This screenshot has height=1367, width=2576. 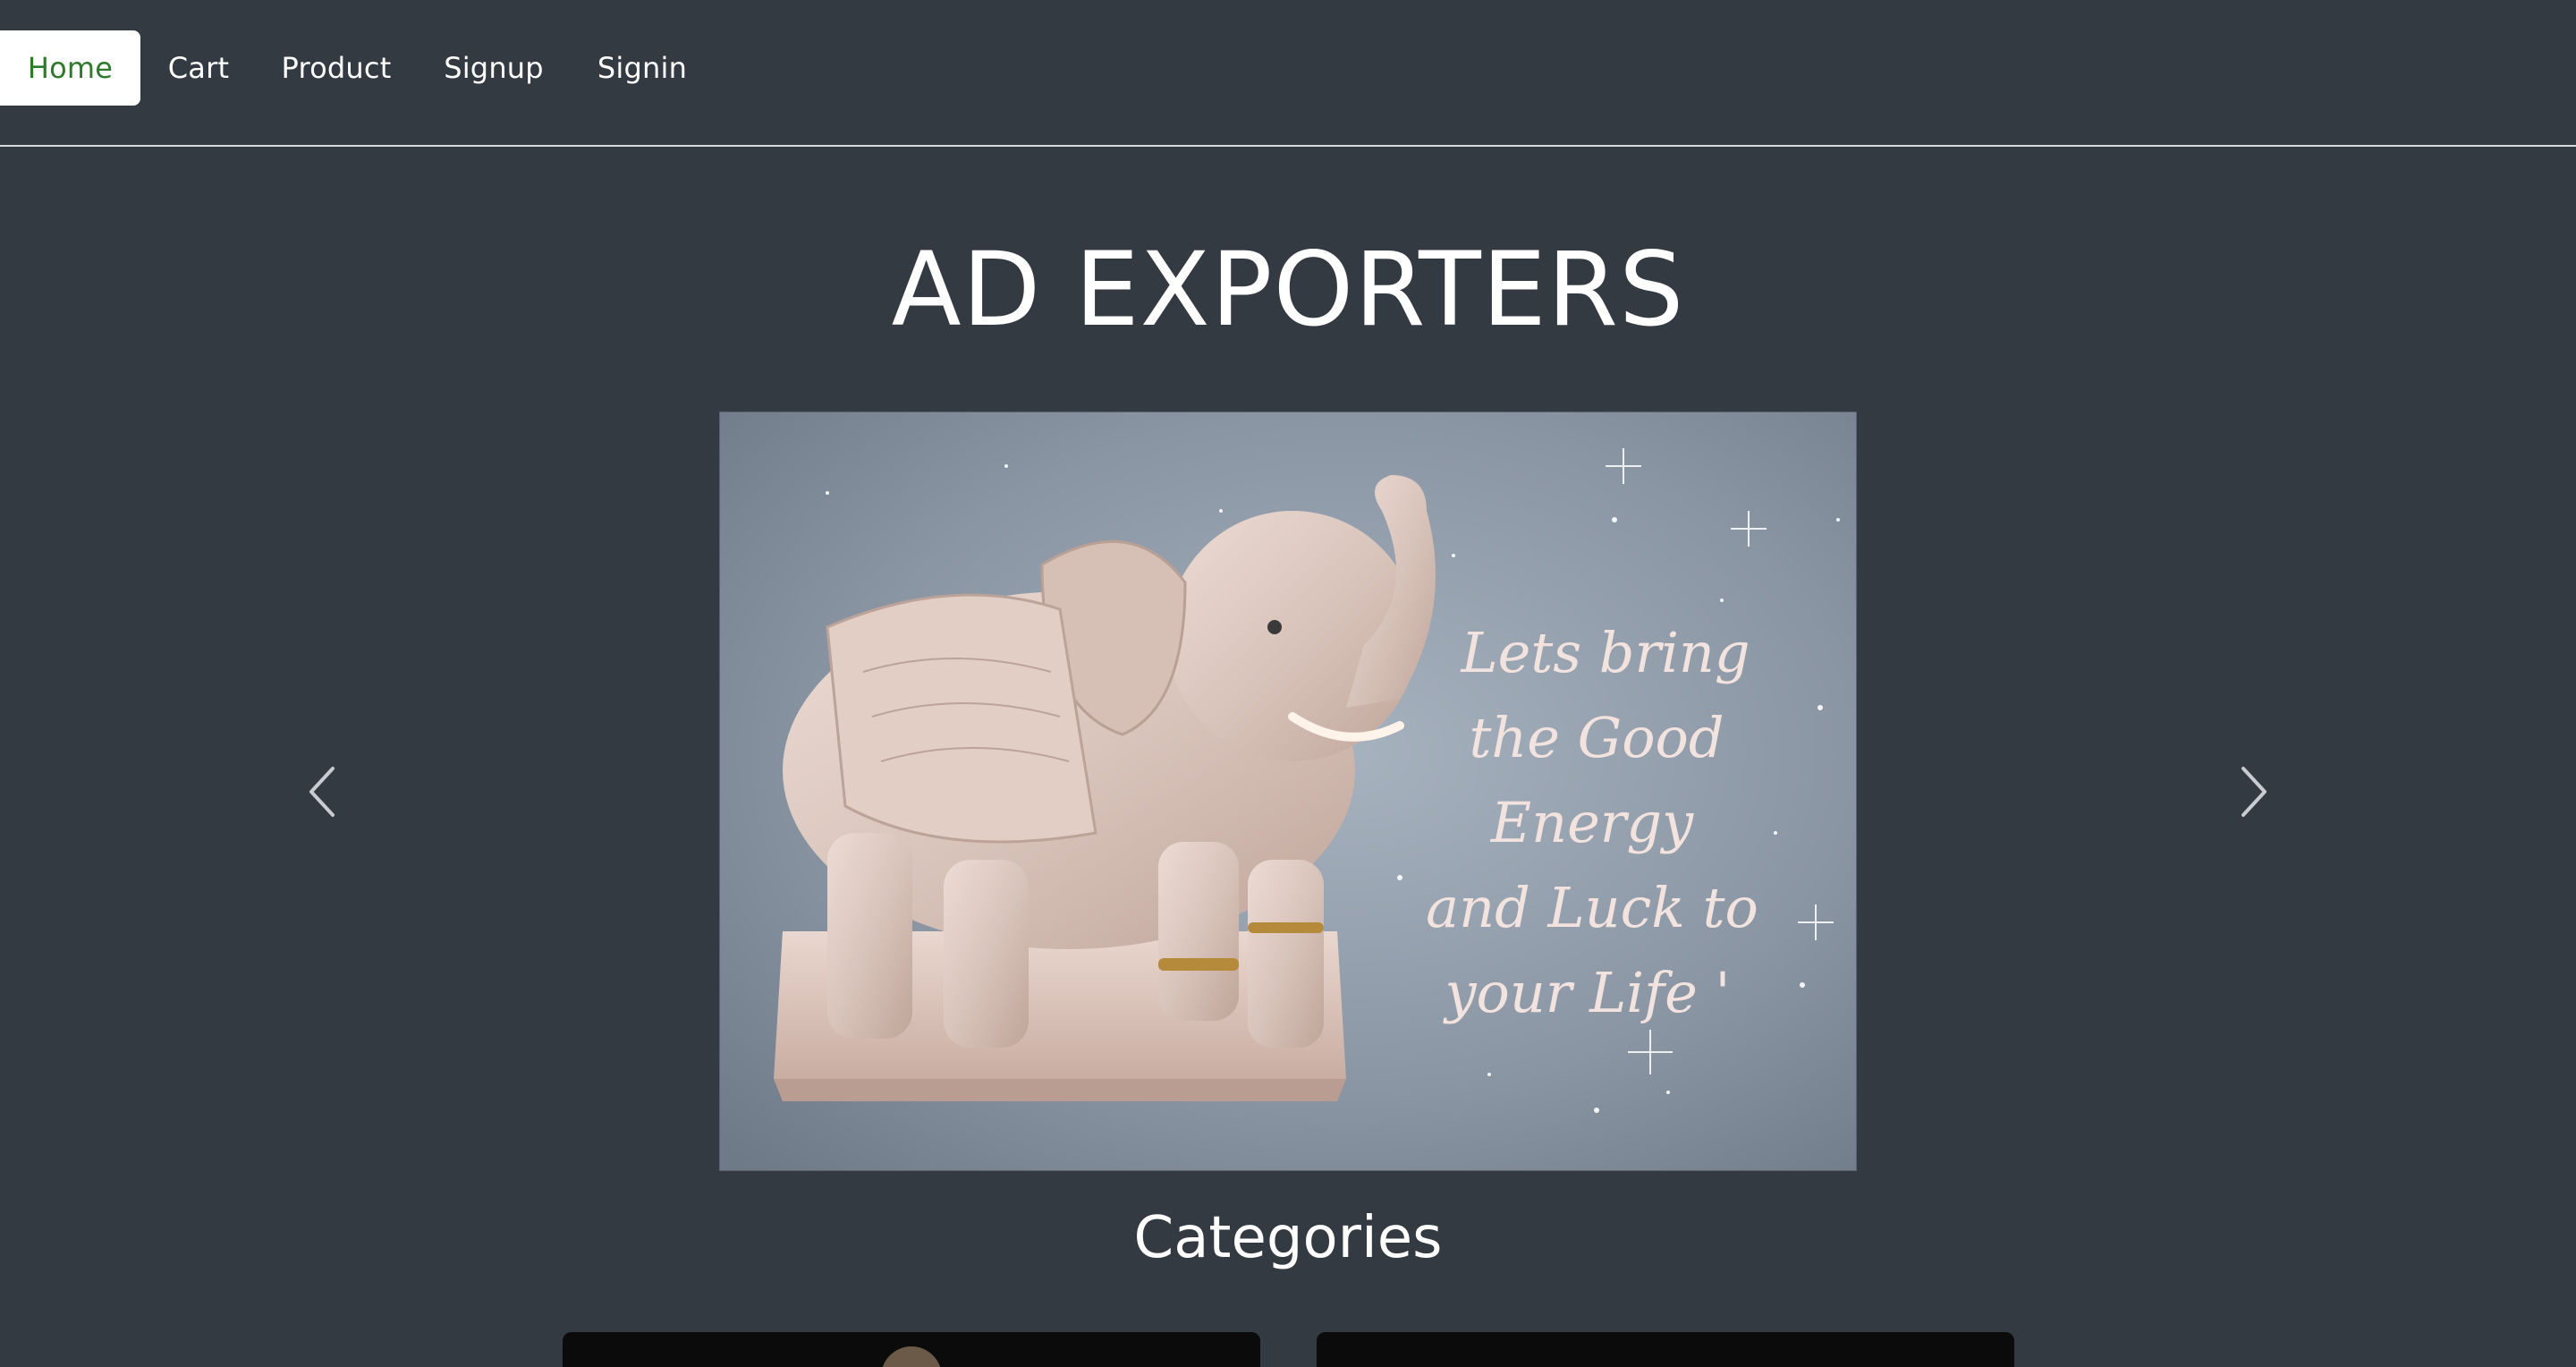 I want to click on categories-title: Categories, so click(x=1288, y=1238).